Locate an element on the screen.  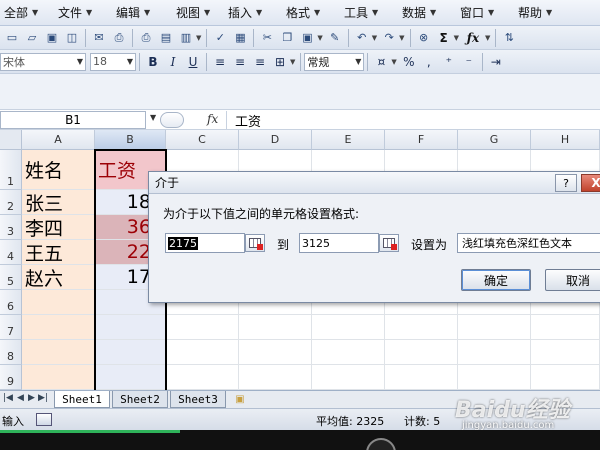
column-header-d: D is located at coordinates (275, 140).